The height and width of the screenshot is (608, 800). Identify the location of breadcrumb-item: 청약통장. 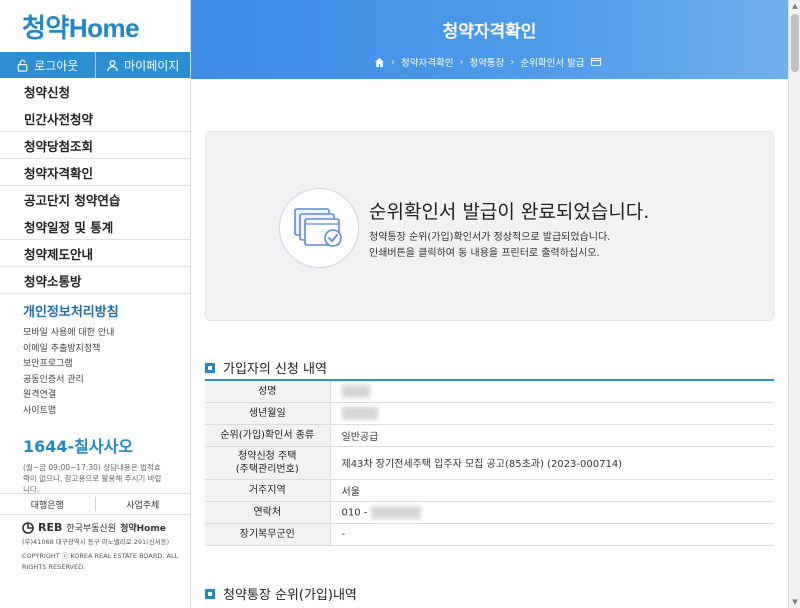
(486, 62).